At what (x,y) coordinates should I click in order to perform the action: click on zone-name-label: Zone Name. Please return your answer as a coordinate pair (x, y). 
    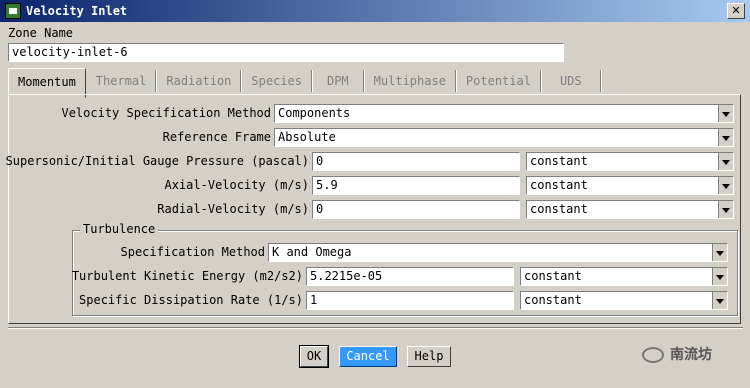
    Looking at the image, I should click on (41, 33).